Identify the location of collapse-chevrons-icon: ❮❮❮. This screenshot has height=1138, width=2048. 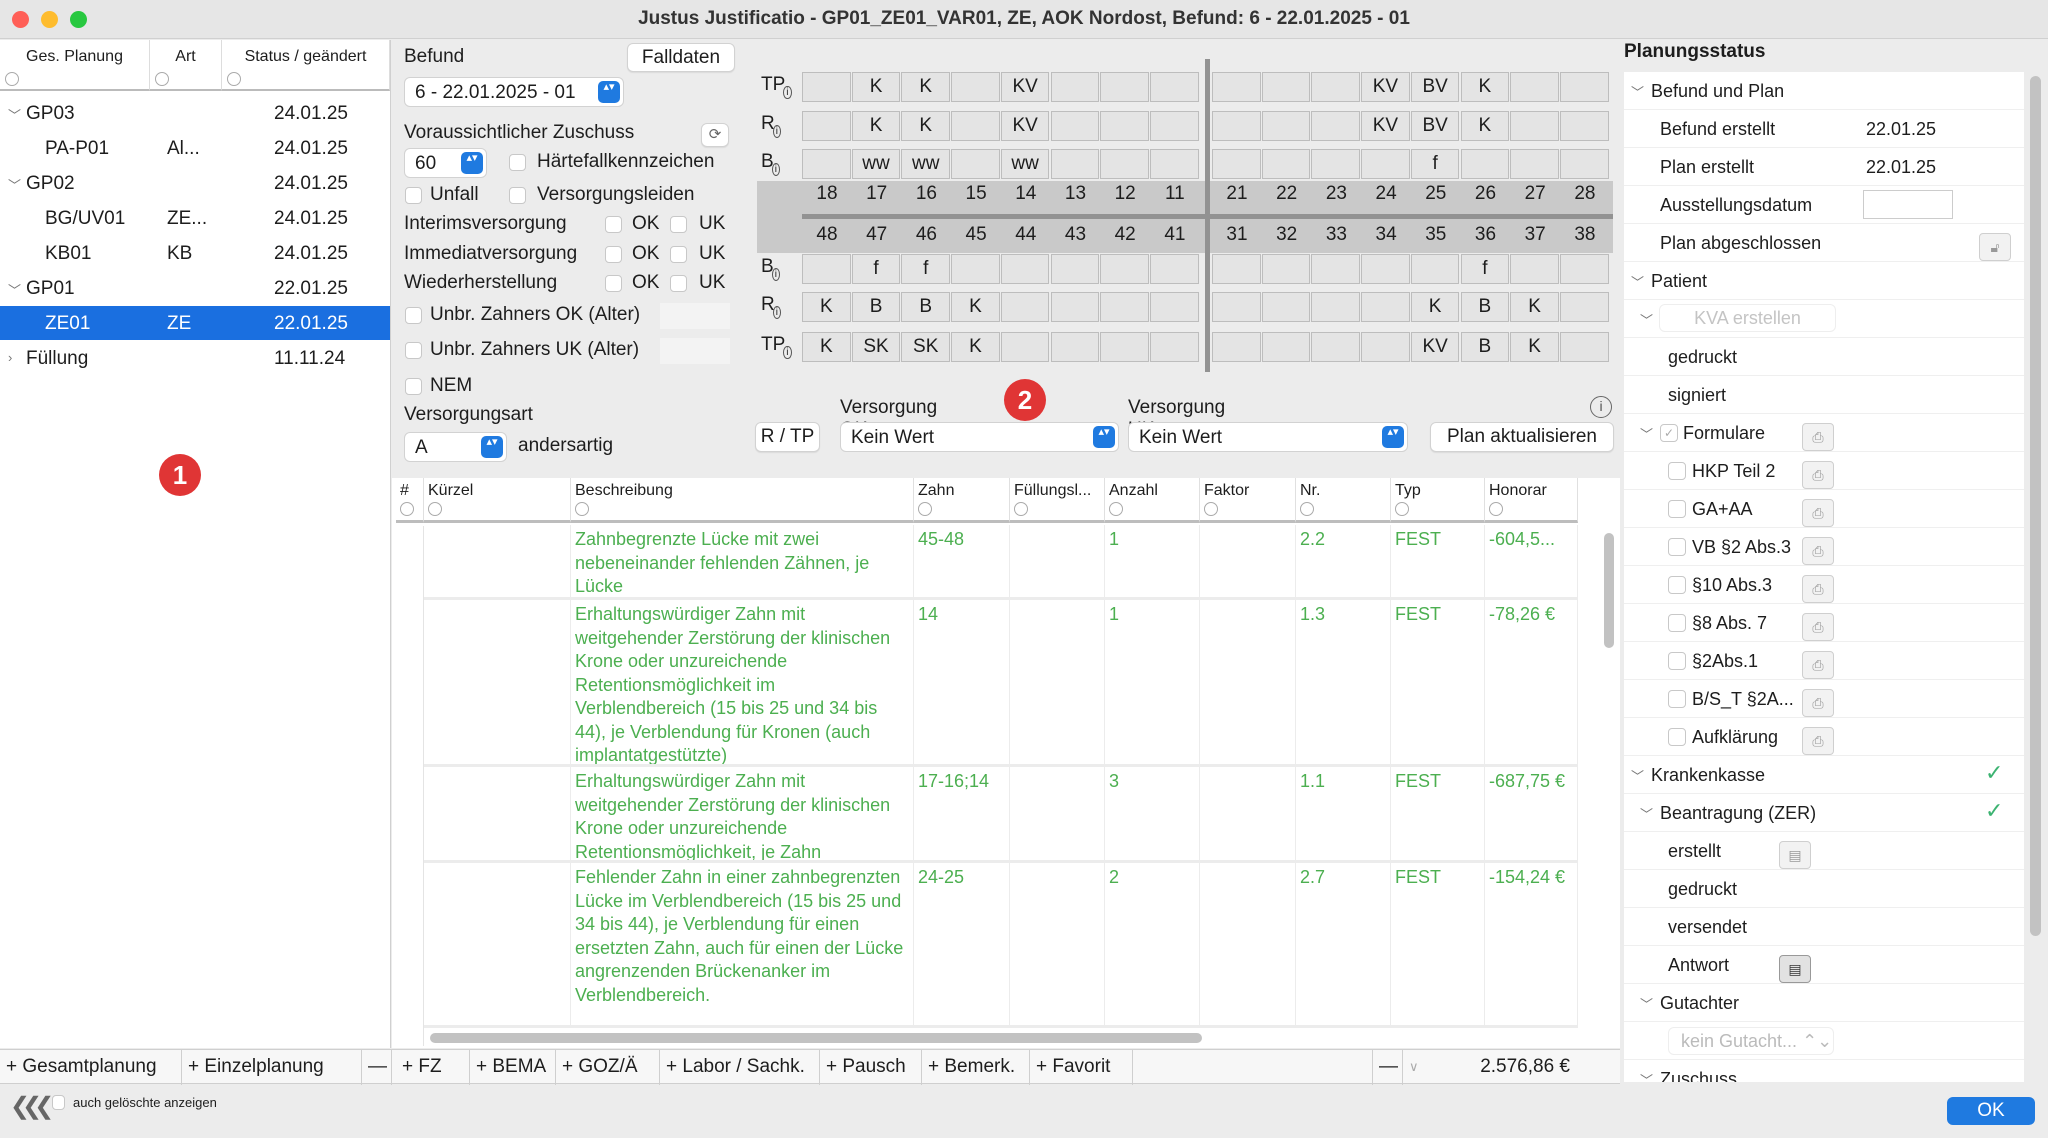
(32, 1106).